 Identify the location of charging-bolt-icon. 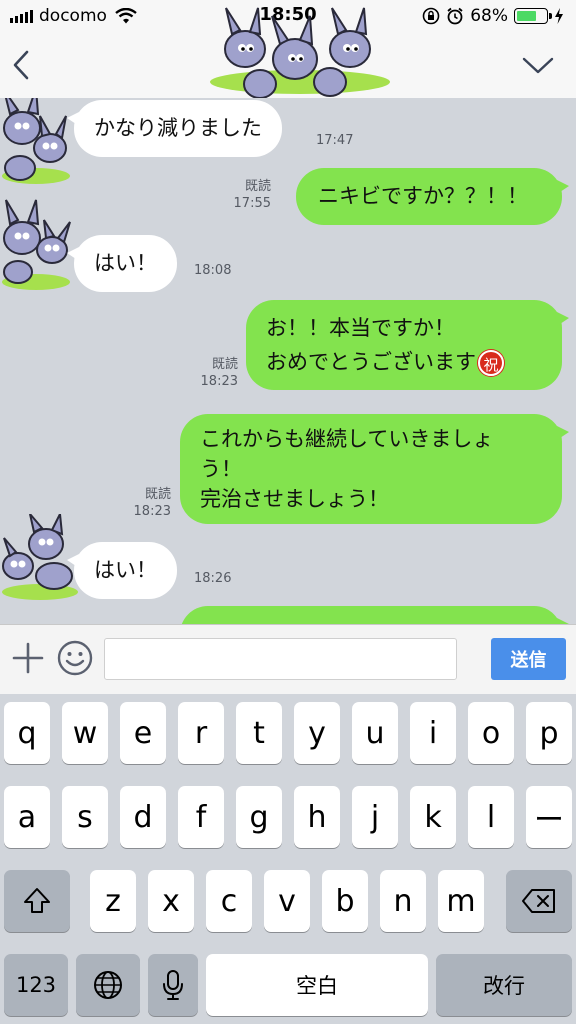
(559, 16).